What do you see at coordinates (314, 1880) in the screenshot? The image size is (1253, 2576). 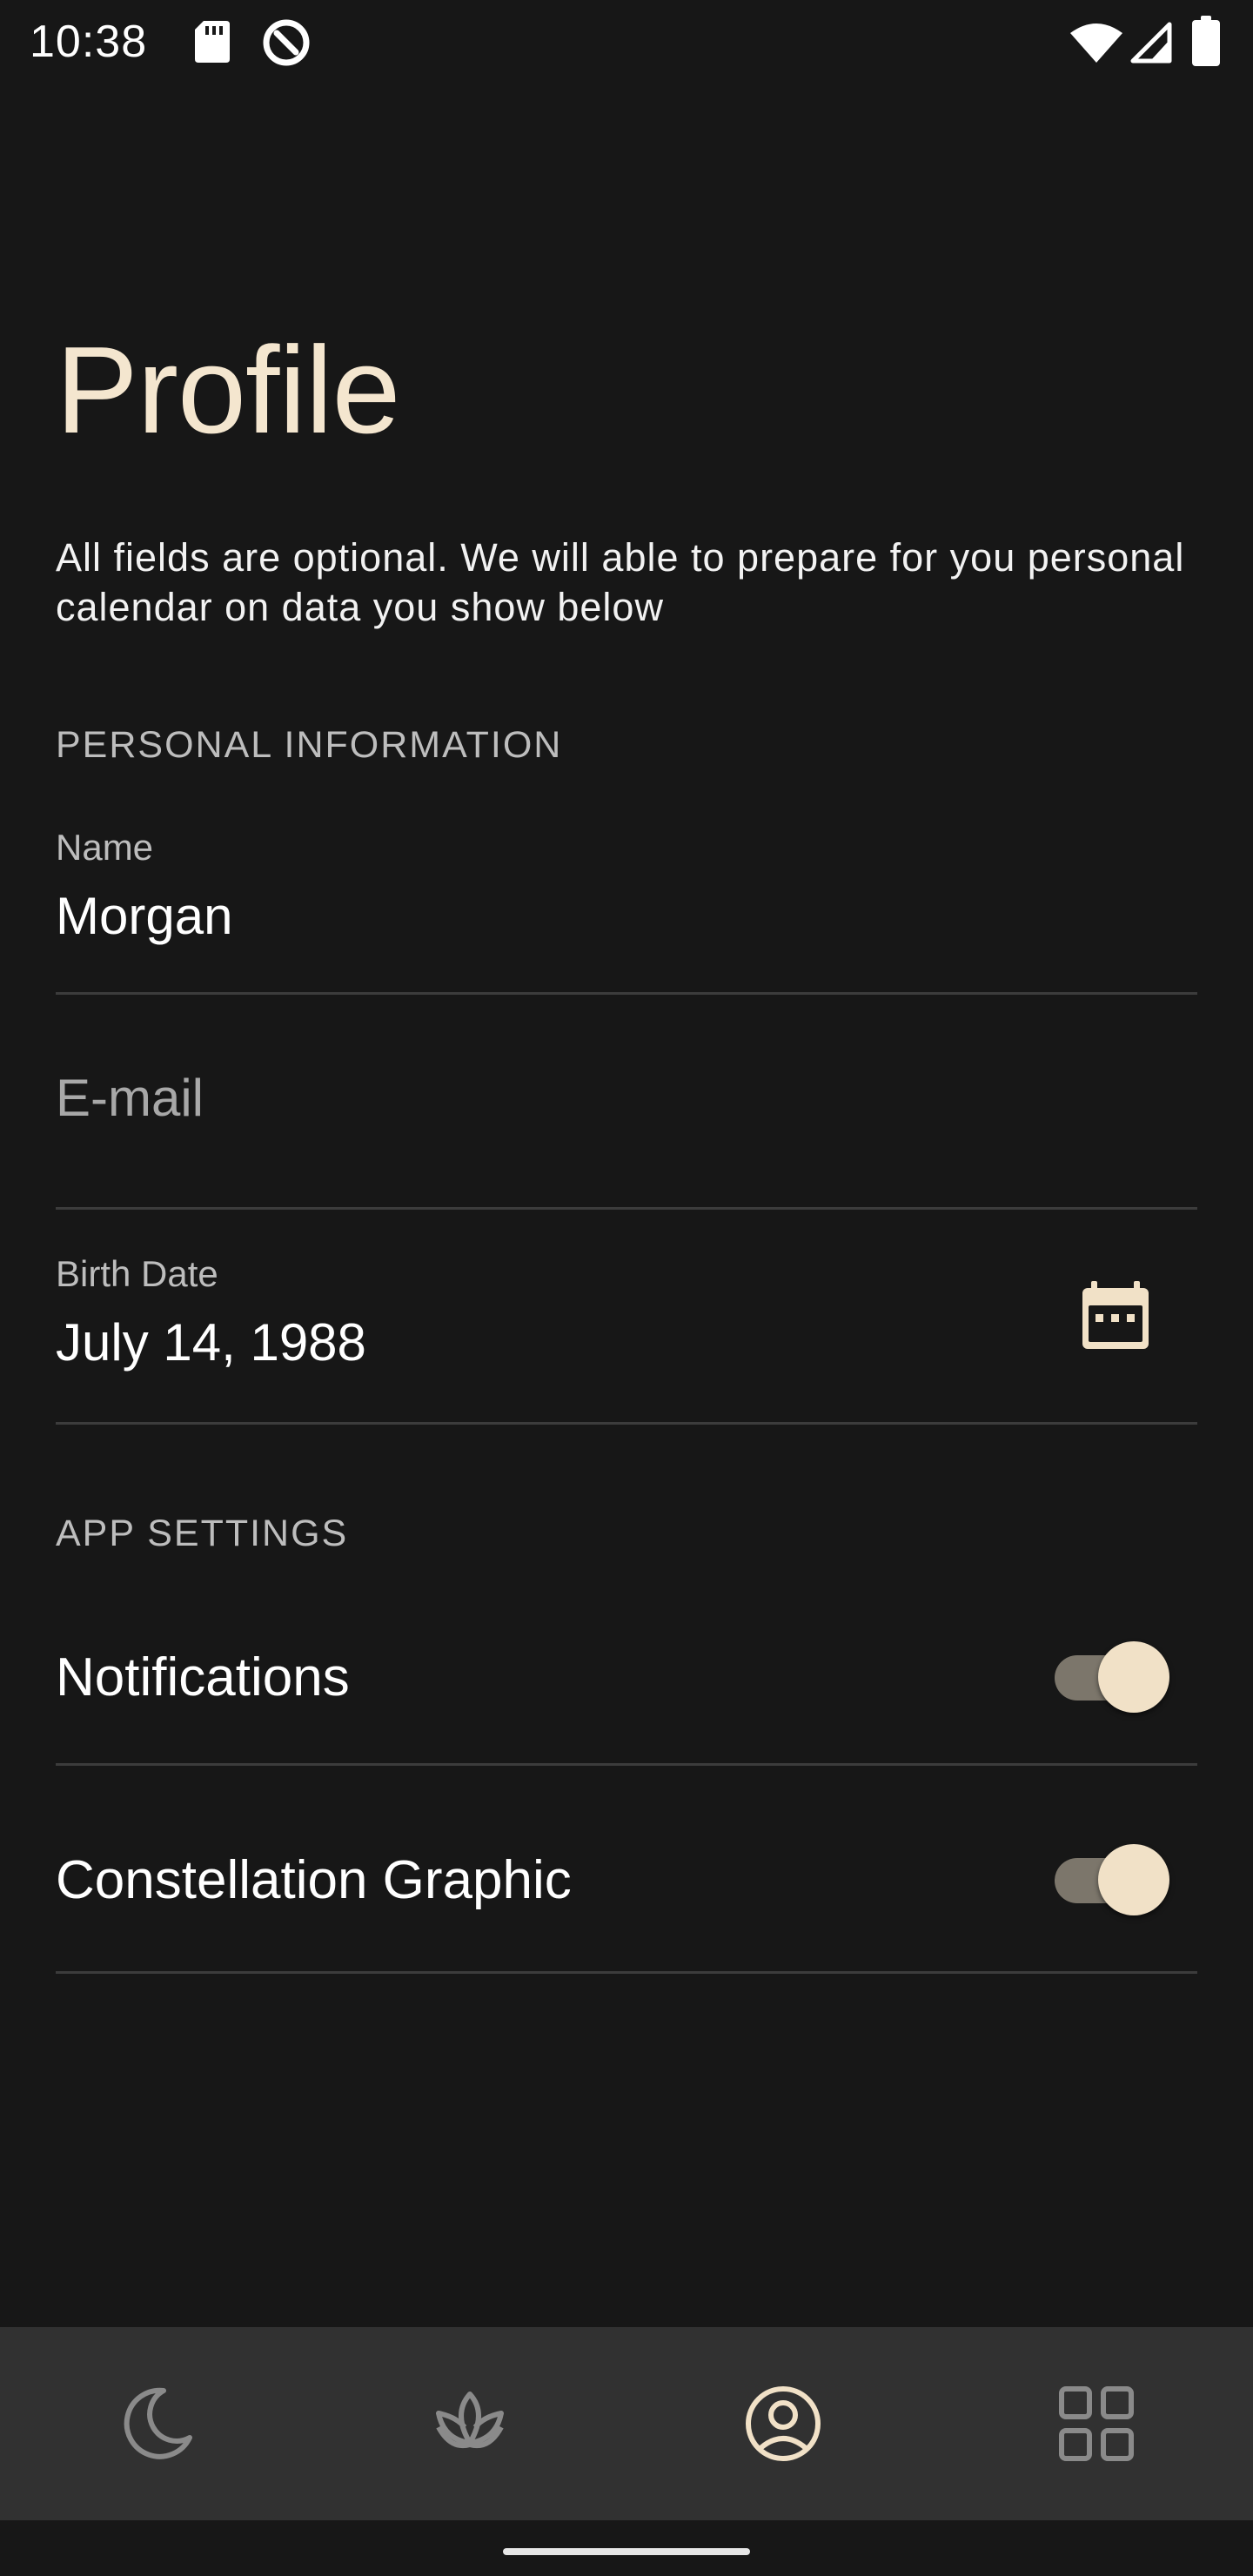 I see `constellation-graphic-label: Constellation Graphic` at bounding box center [314, 1880].